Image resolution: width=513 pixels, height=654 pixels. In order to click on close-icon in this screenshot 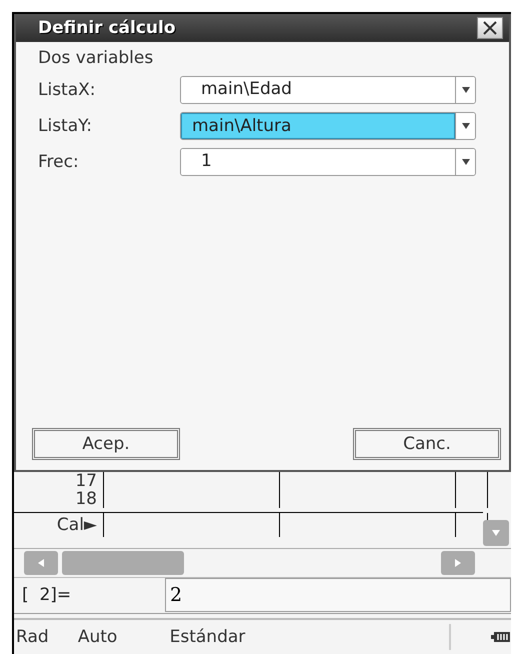, I will do `click(490, 28)`.